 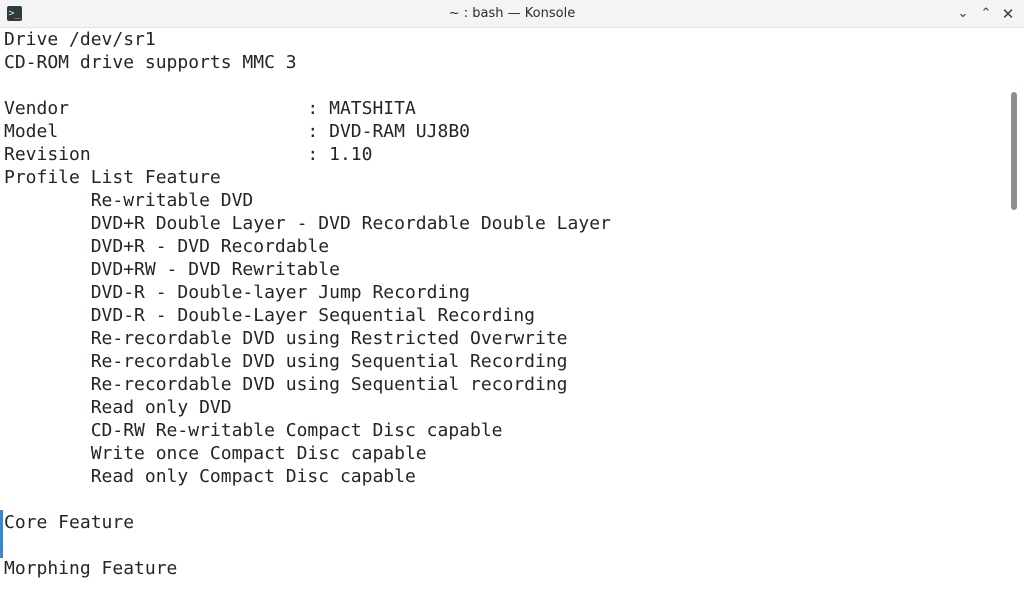 What do you see at coordinates (963, 14) in the screenshot?
I see `minimize-button: ⌄` at bounding box center [963, 14].